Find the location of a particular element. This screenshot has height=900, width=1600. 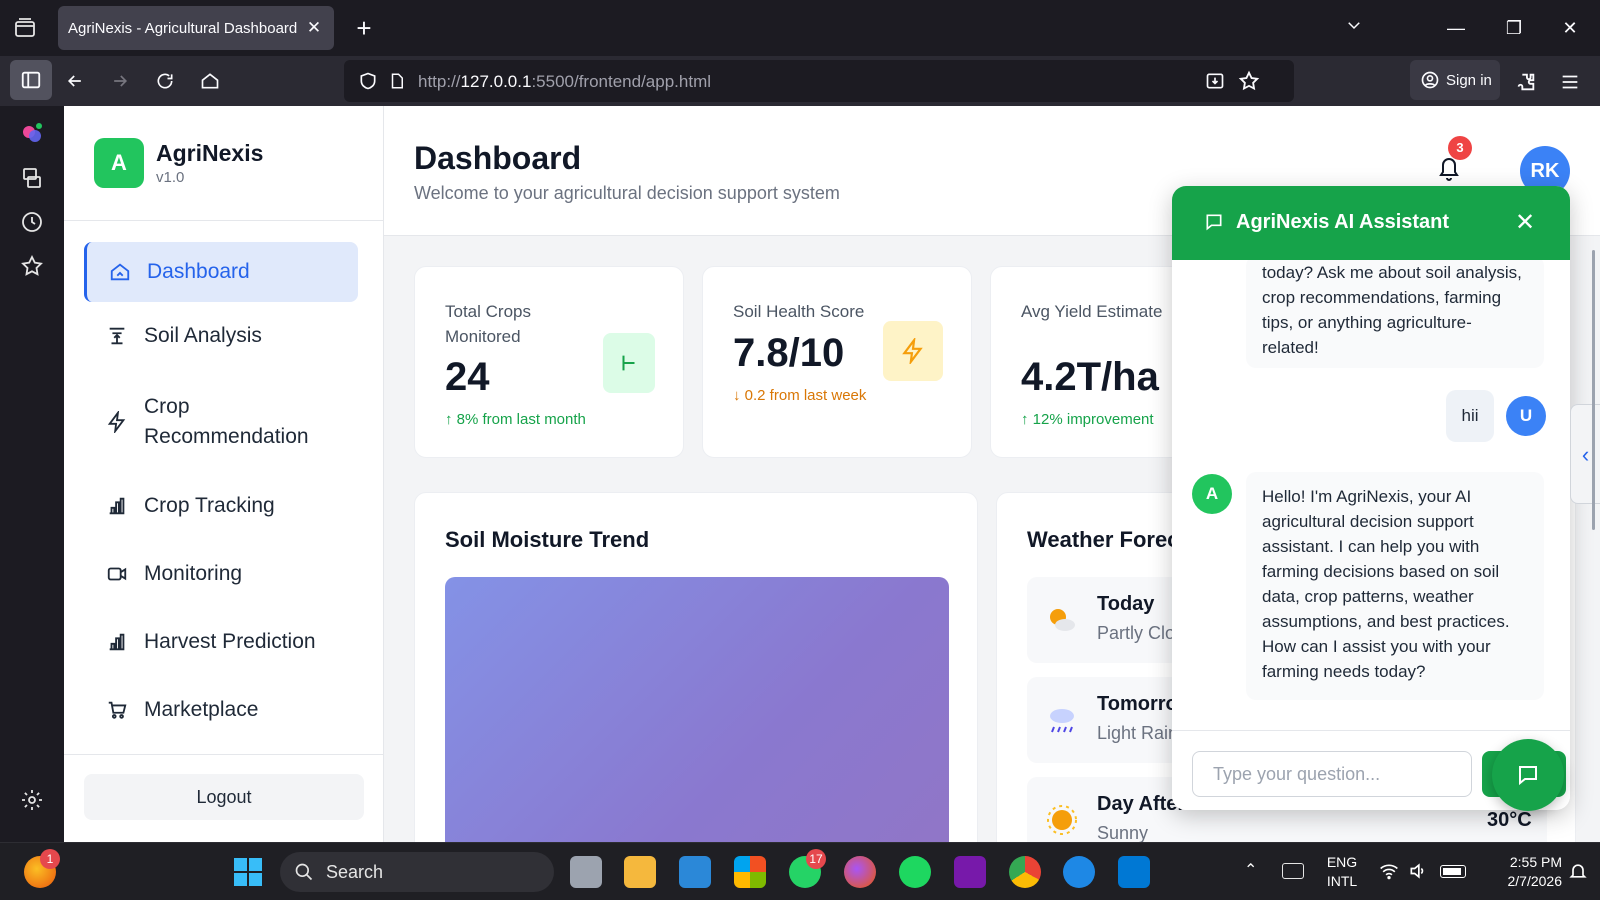

nav-label: Crop Tracking is located at coordinates (209, 505).